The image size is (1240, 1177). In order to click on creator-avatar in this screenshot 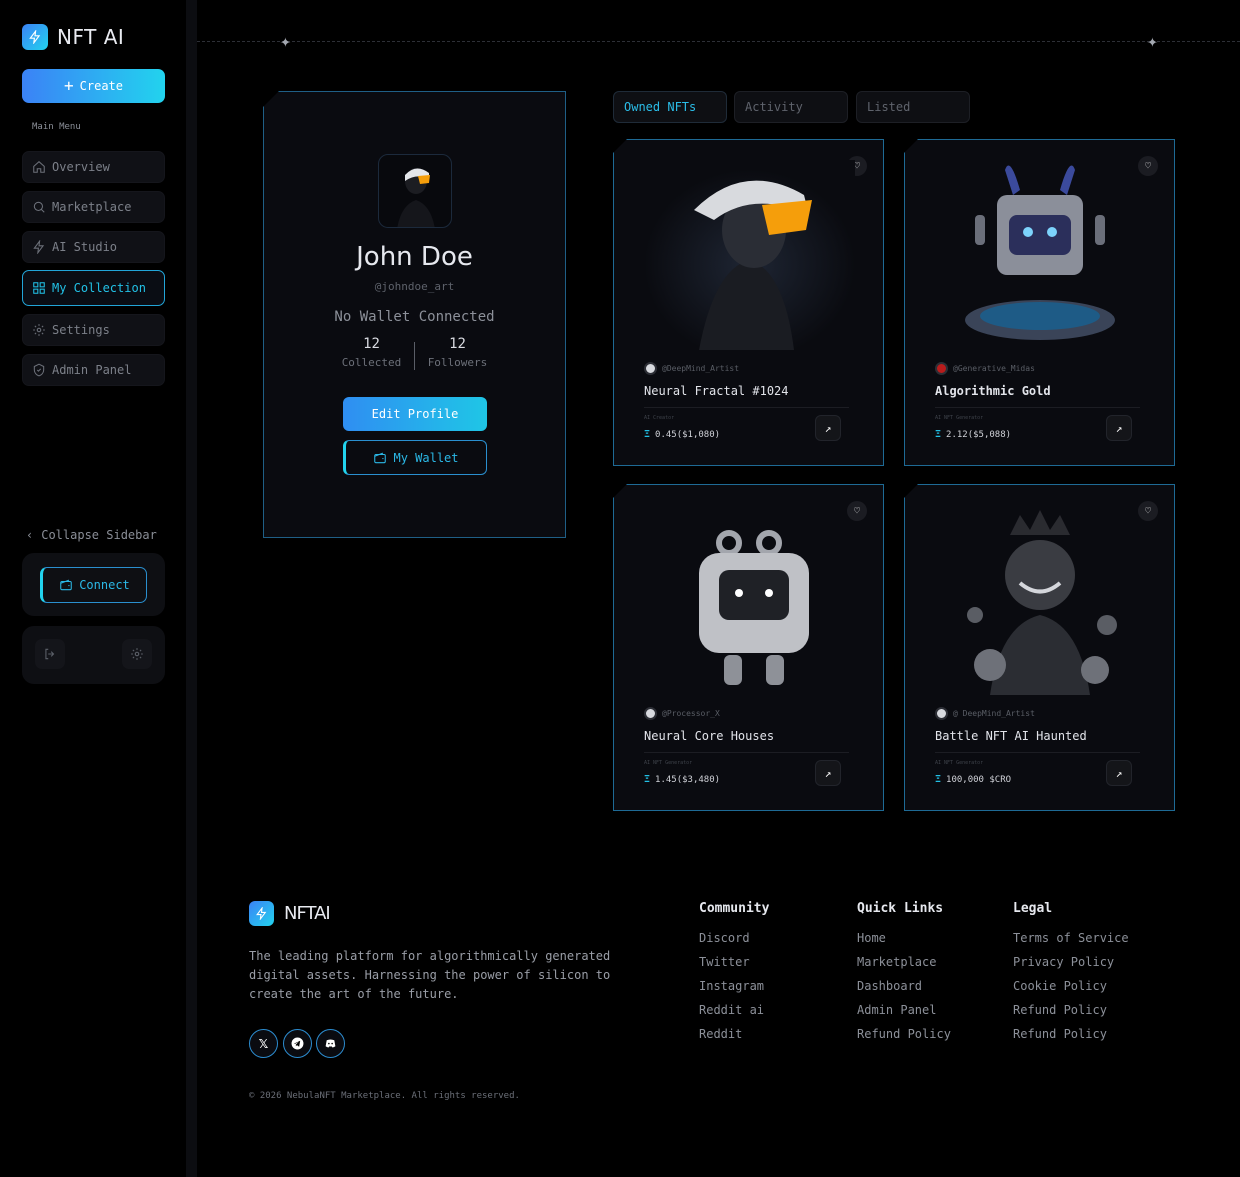, I will do `click(941, 368)`.